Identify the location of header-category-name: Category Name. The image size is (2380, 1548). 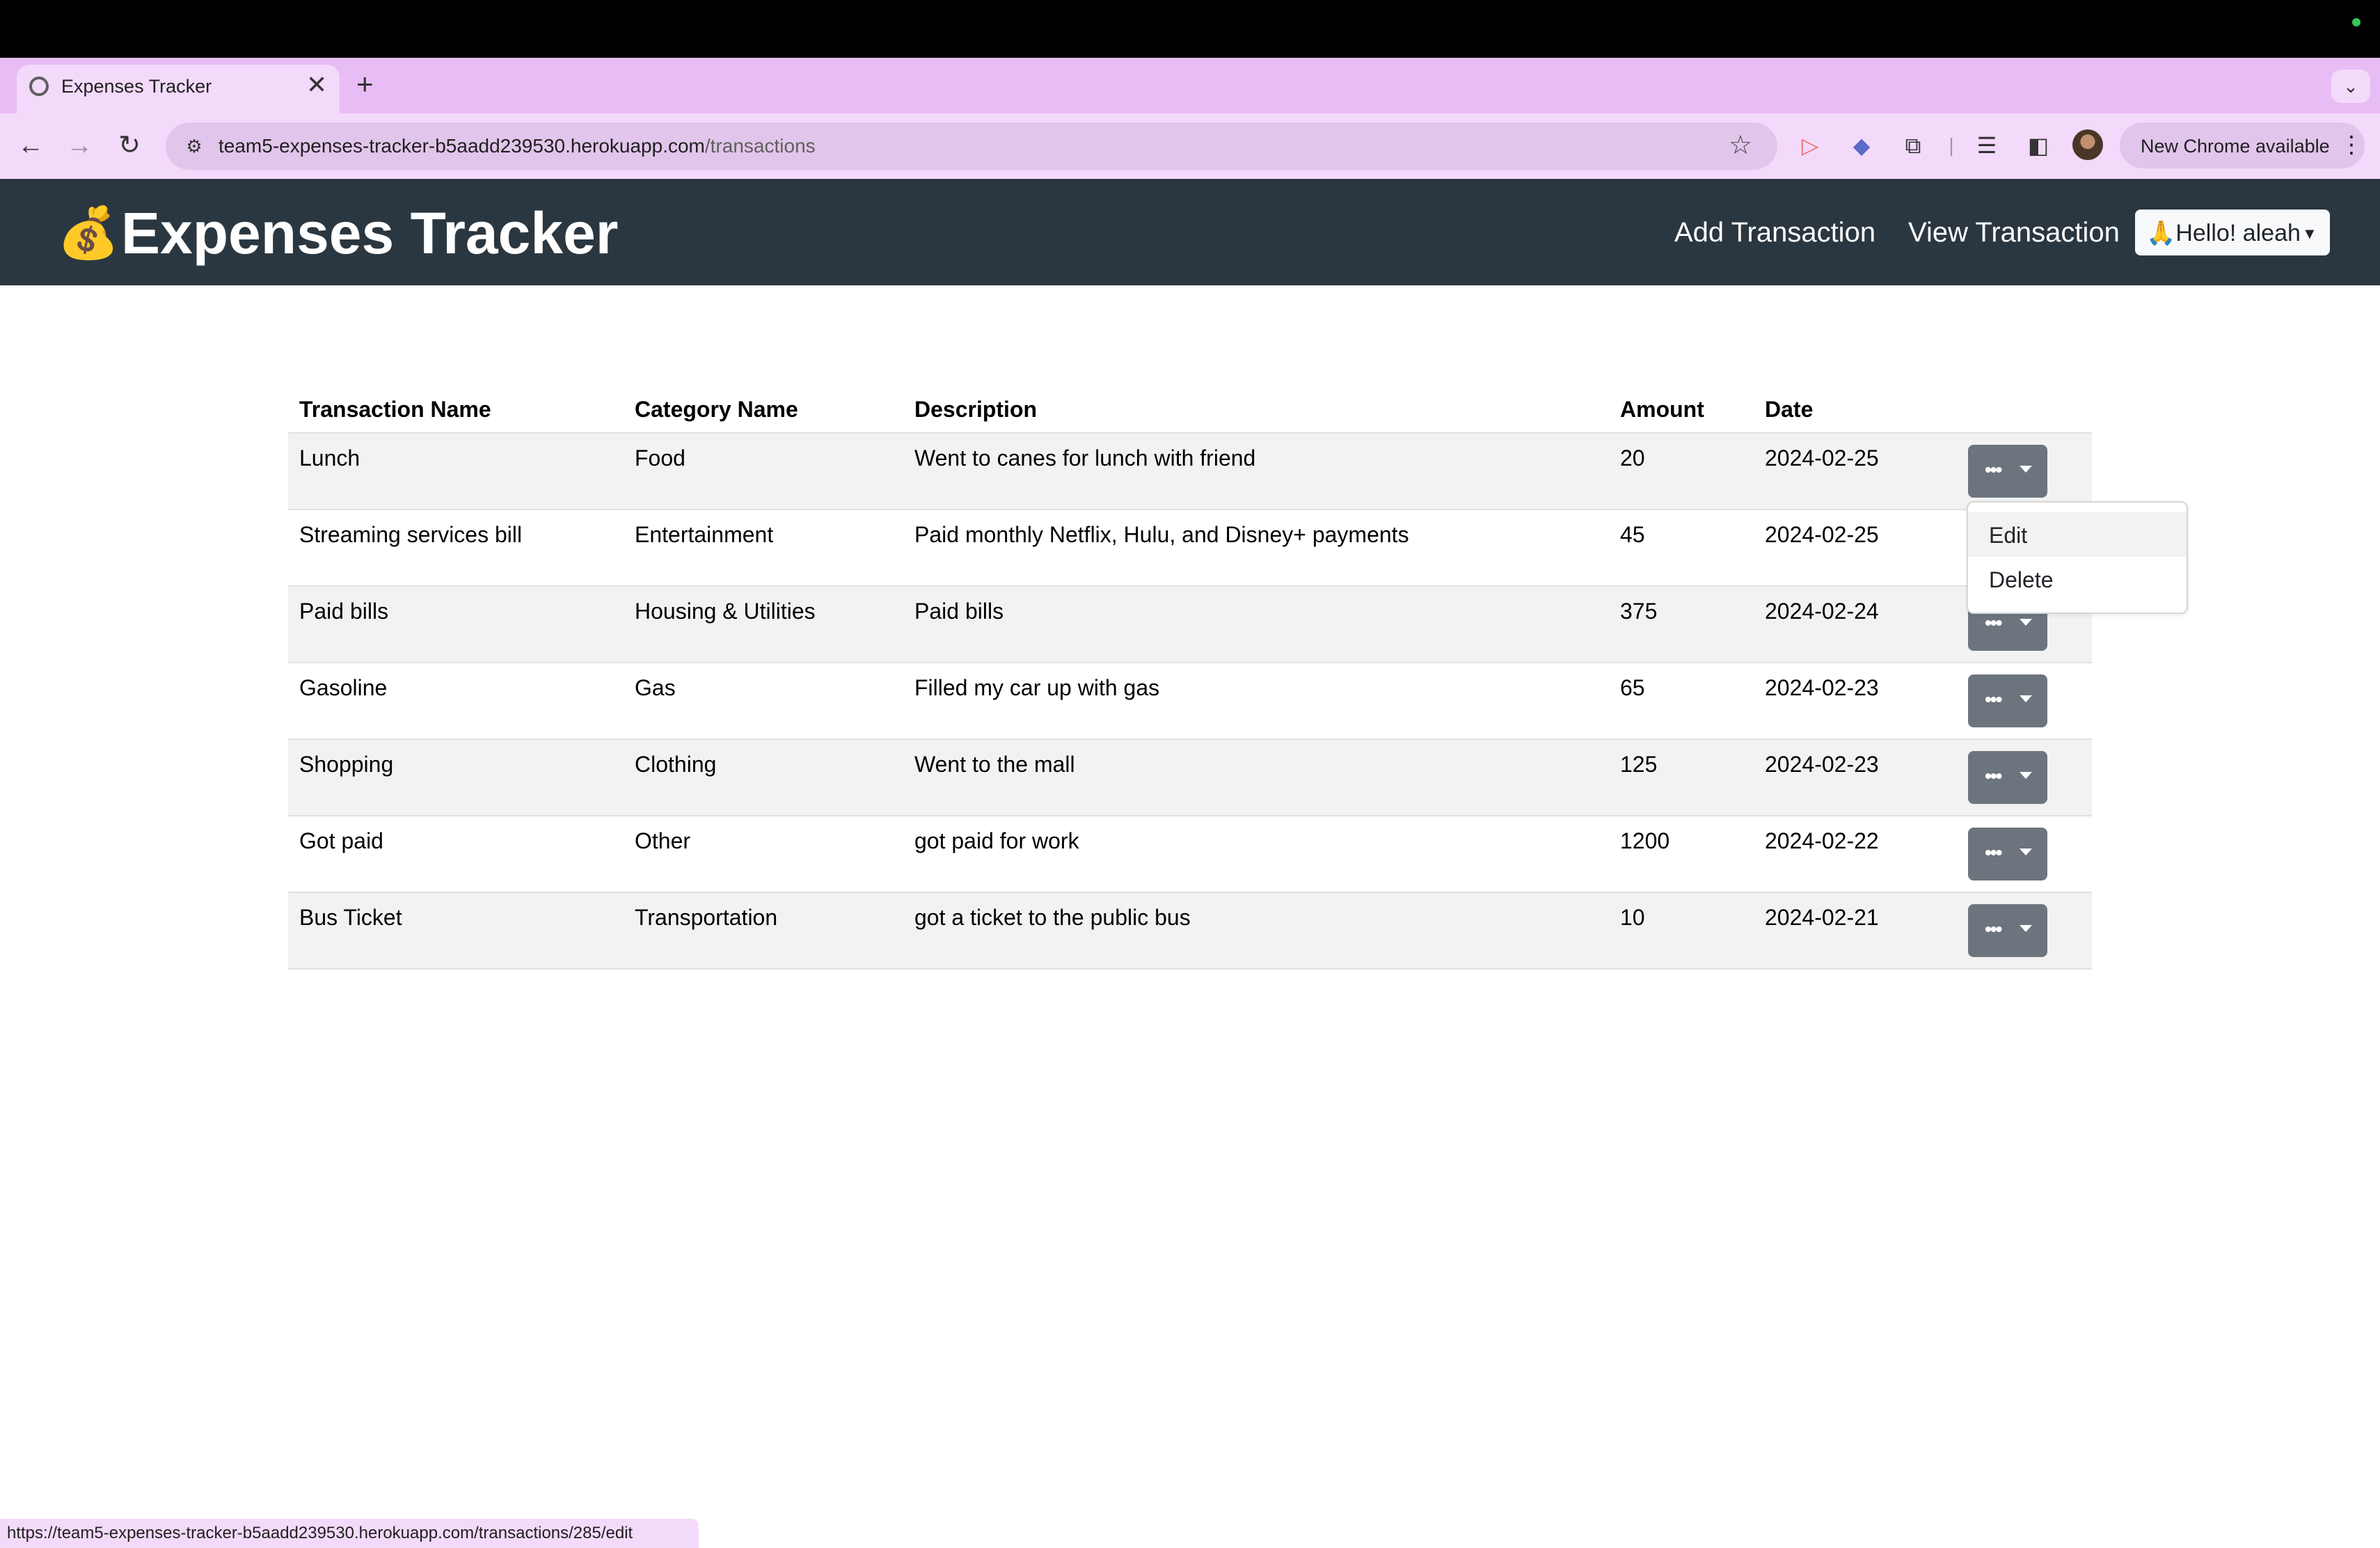
(763, 408).